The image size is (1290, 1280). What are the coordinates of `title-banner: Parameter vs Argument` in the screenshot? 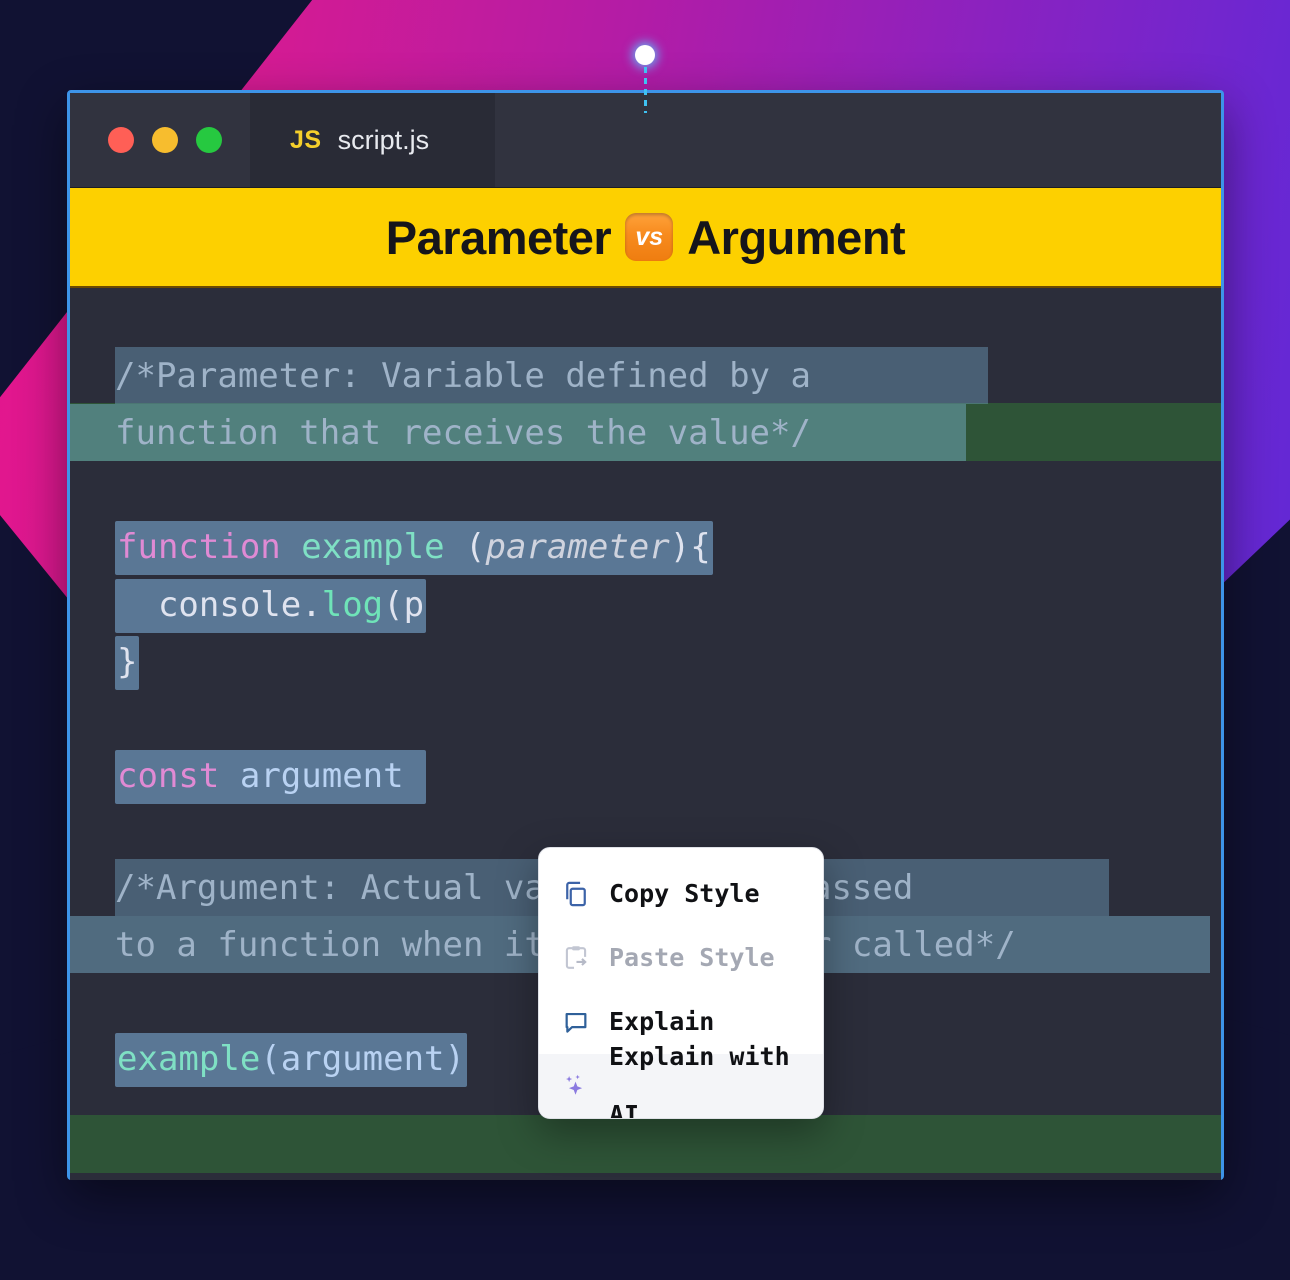 It's located at (645, 238).